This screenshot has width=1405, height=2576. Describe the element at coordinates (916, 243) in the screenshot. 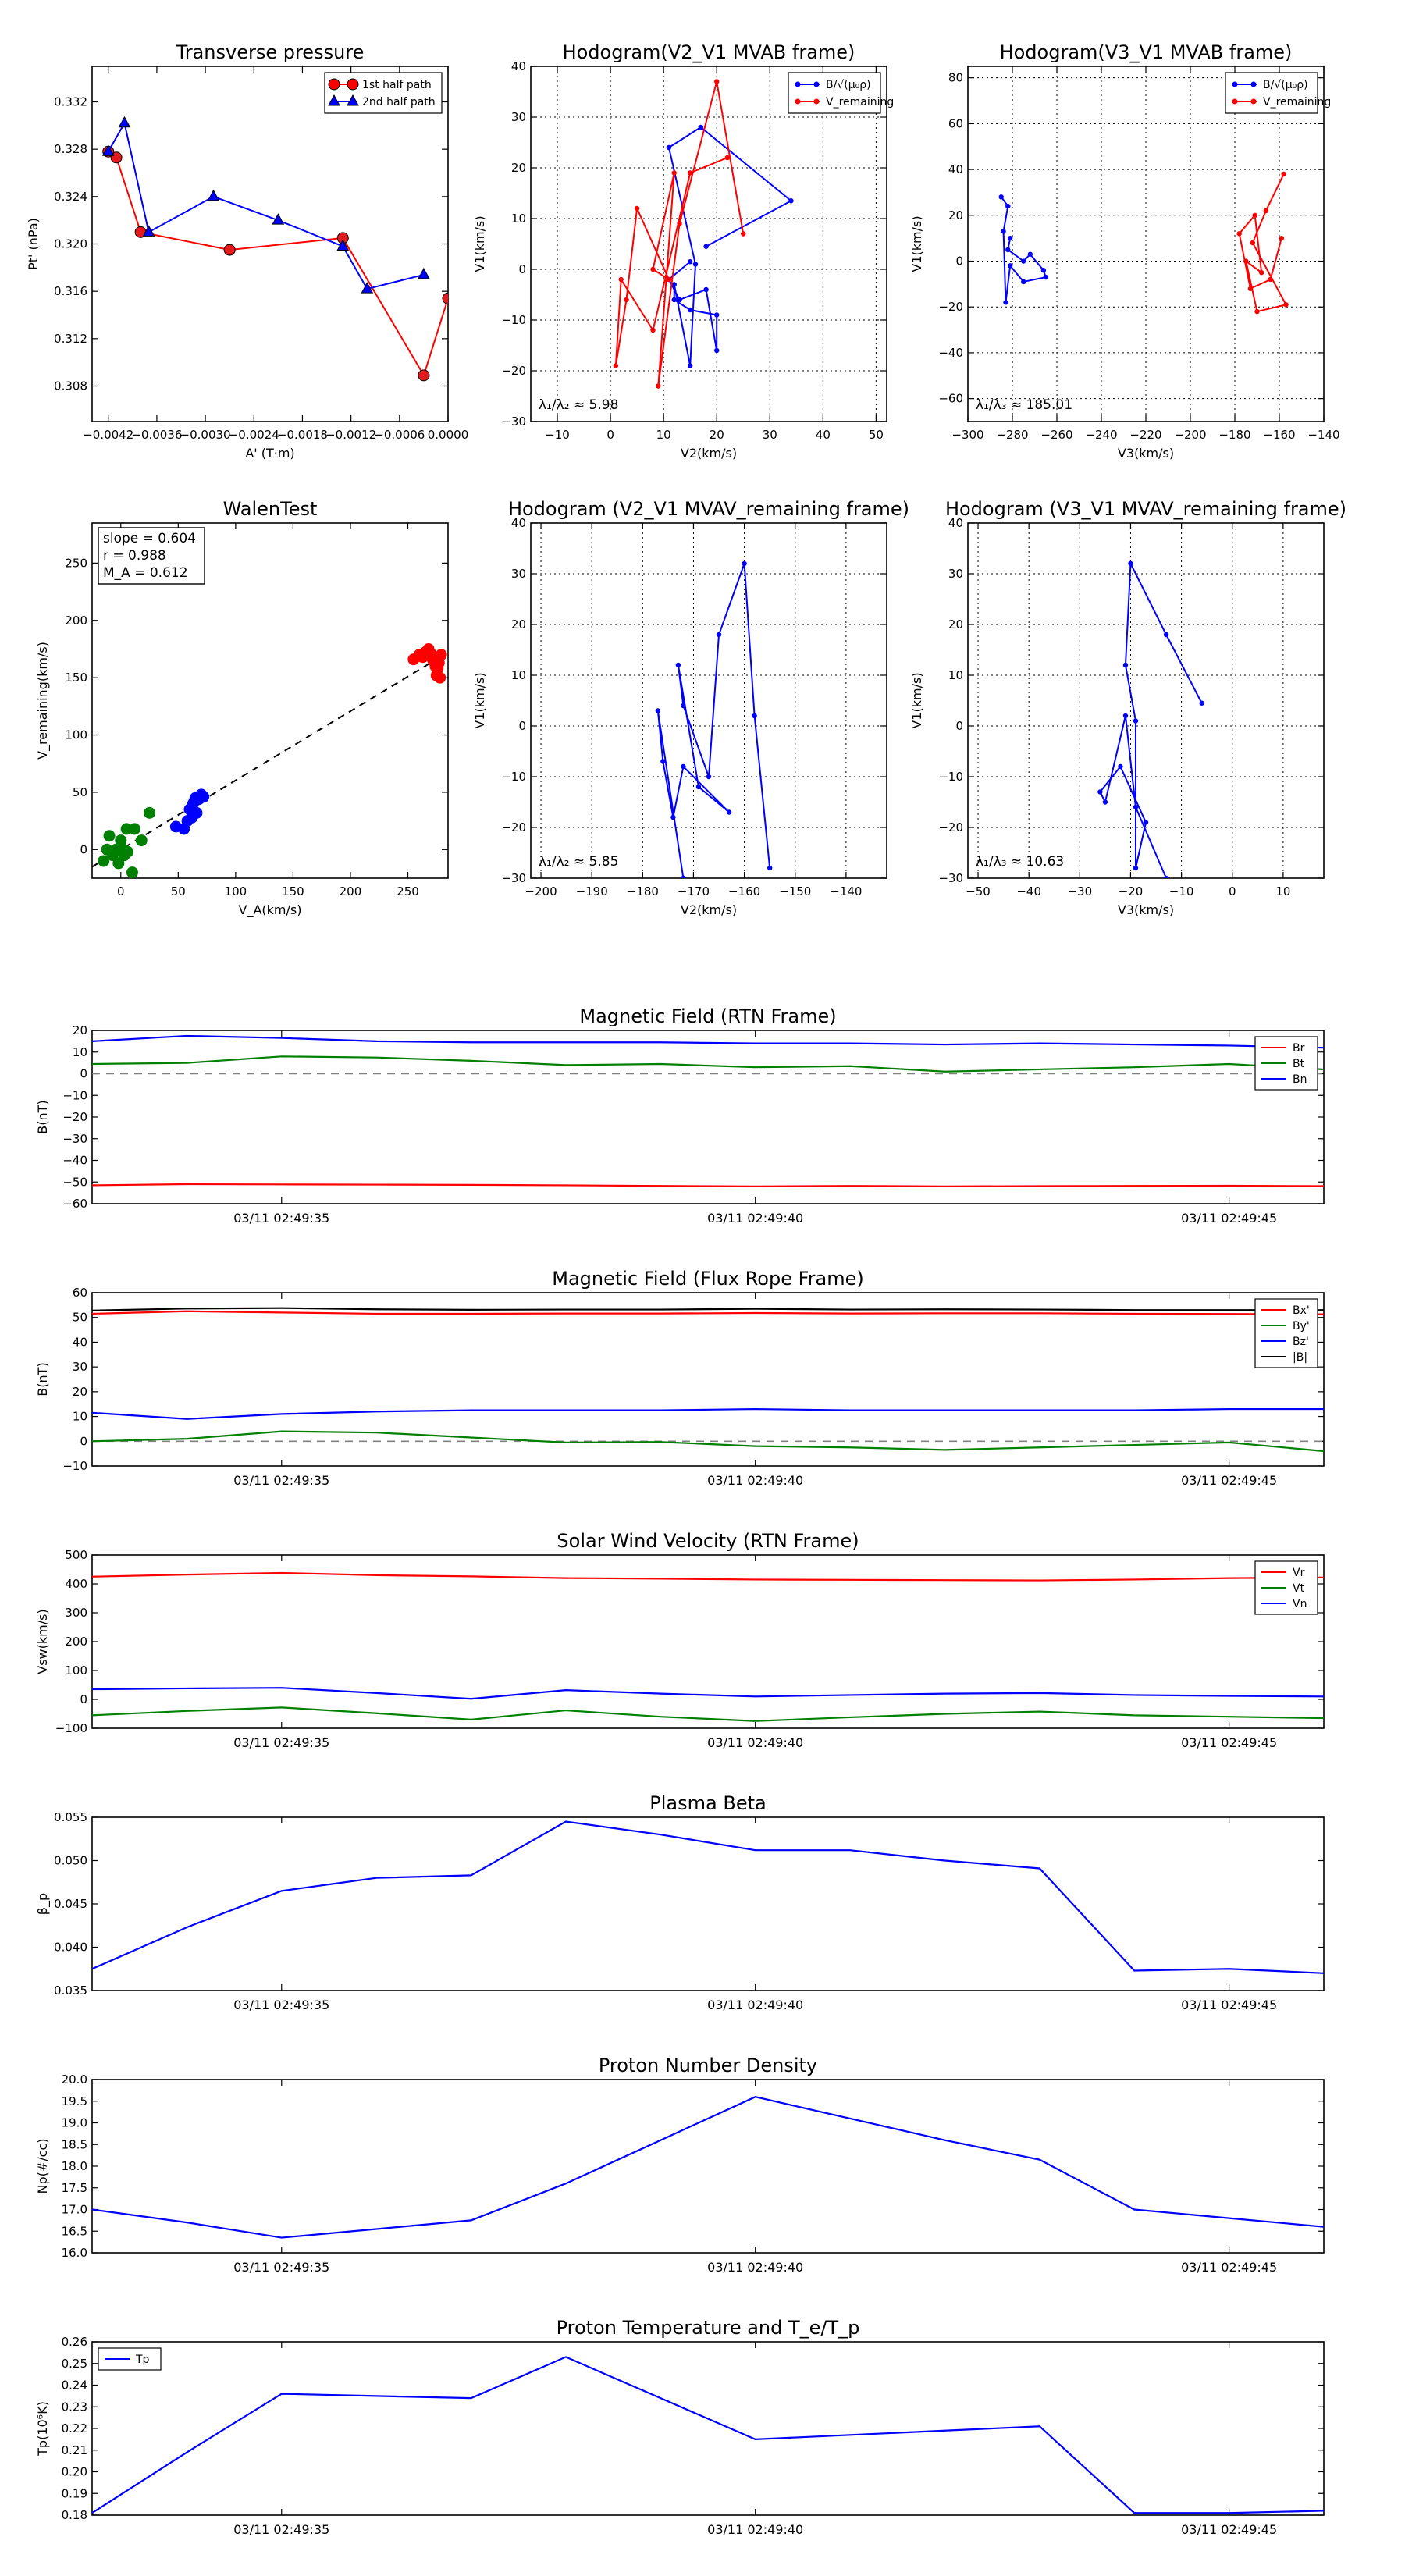

I see `h2-ylabel: V1(km/s)` at that location.